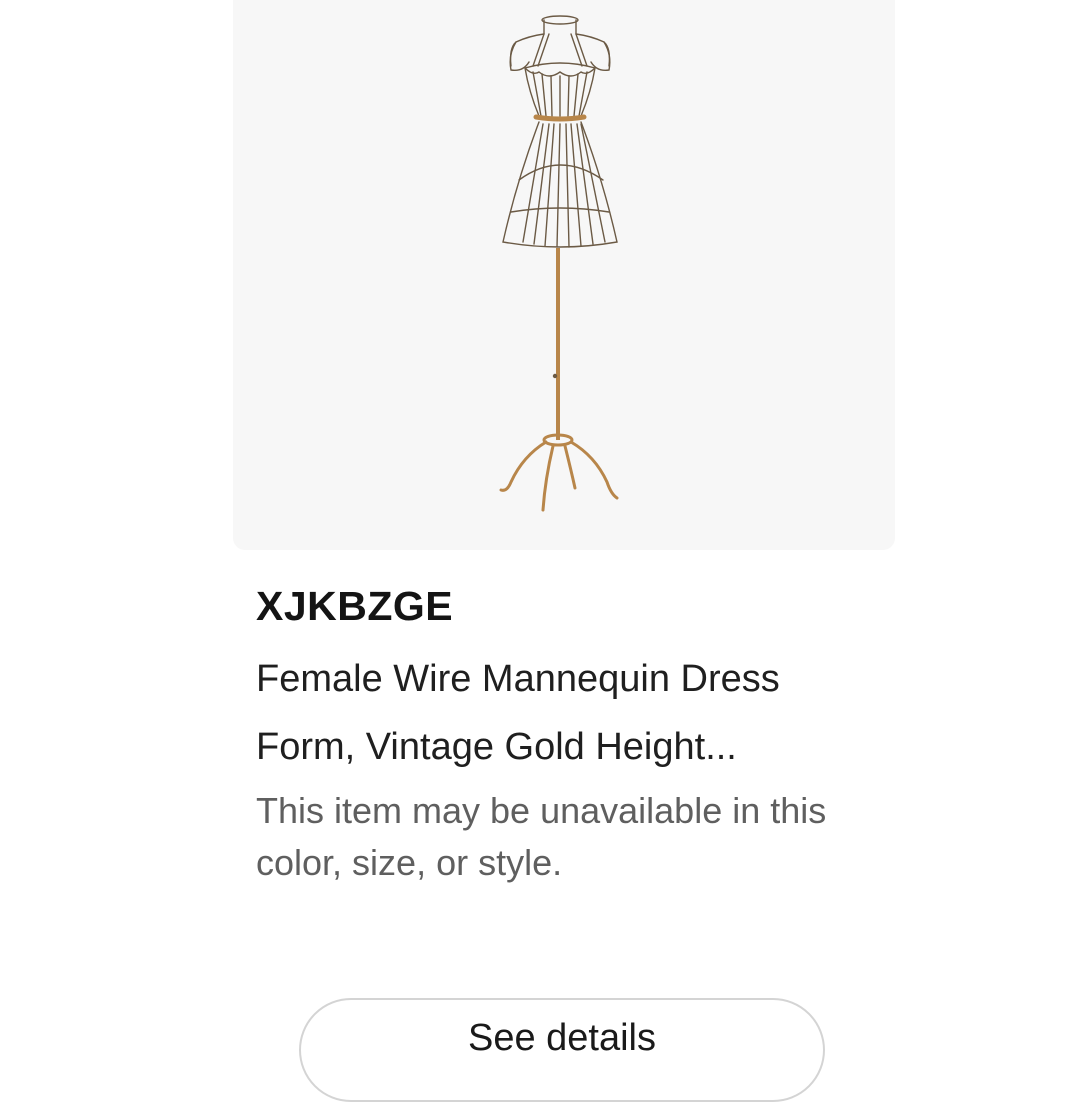 The height and width of the screenshot is (1102, 1080). Describe the element at coordinates (562, 1050) in the screenshot. I see `see-details-button: See details` at that location.